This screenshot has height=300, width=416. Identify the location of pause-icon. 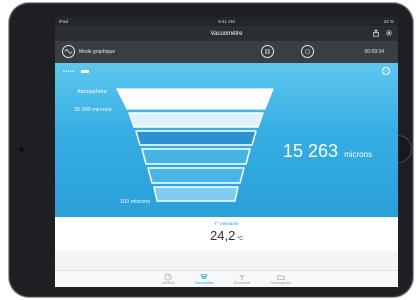
(267, 51).